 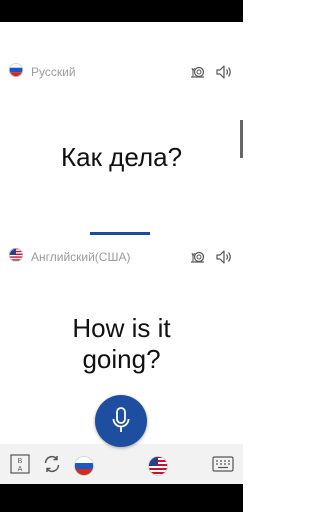 What do you see at coordinates (121, 328) in the screenshot?
I see `translated-text-line: How is it` at bounding box center [121, 328].